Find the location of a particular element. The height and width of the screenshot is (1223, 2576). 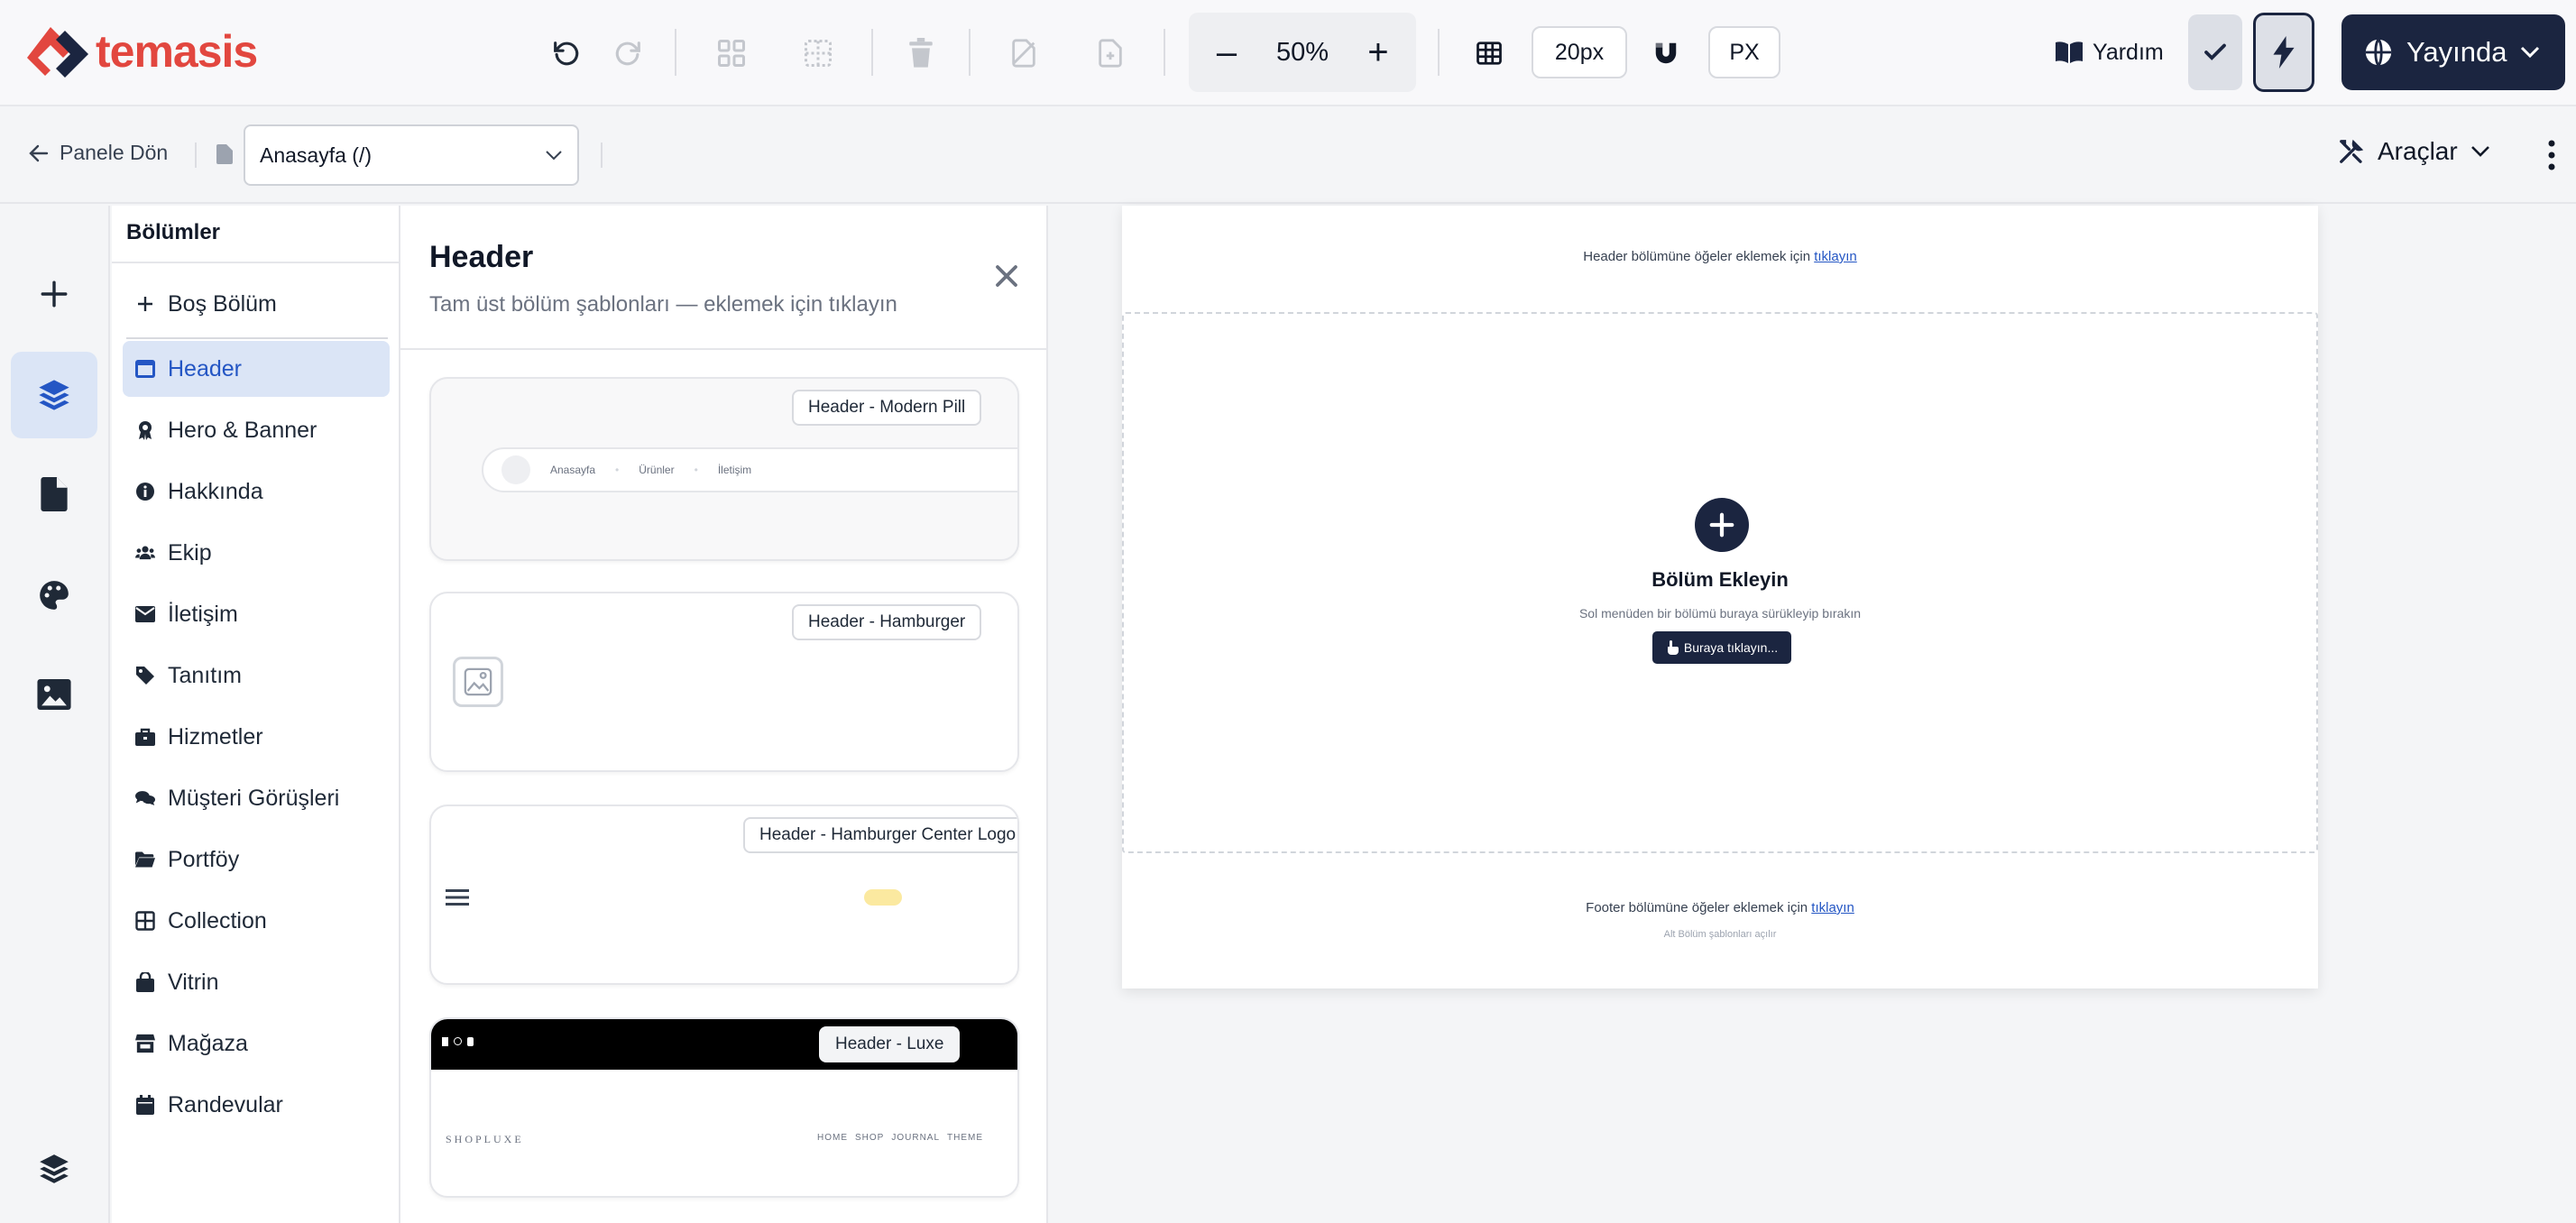

save-check-button is located at coordinates (2215, 52).